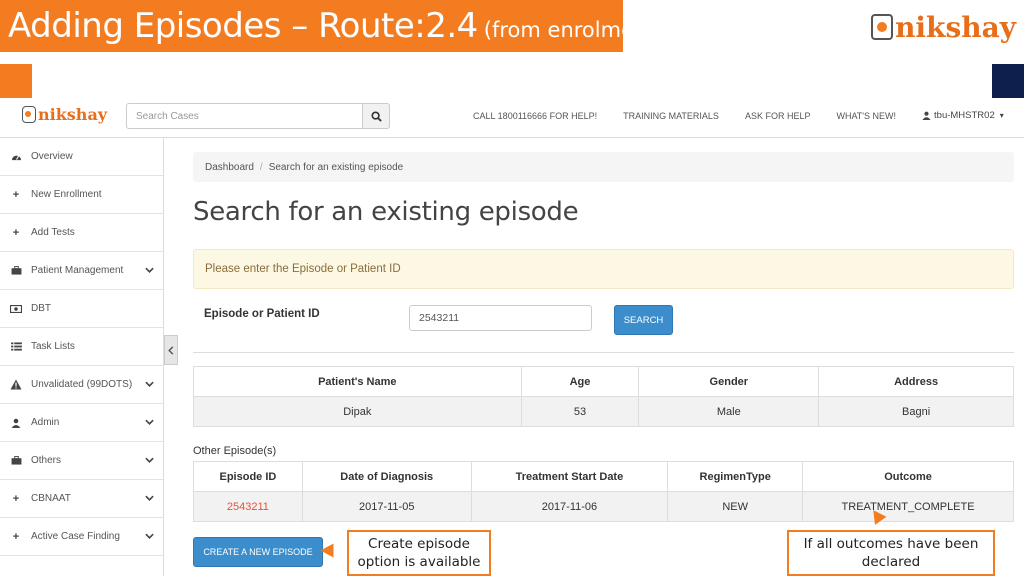 The height and width of the screenshot is (576, 1024). I want to click on sidebar-item-dbt: DBT, so click(81, 309).